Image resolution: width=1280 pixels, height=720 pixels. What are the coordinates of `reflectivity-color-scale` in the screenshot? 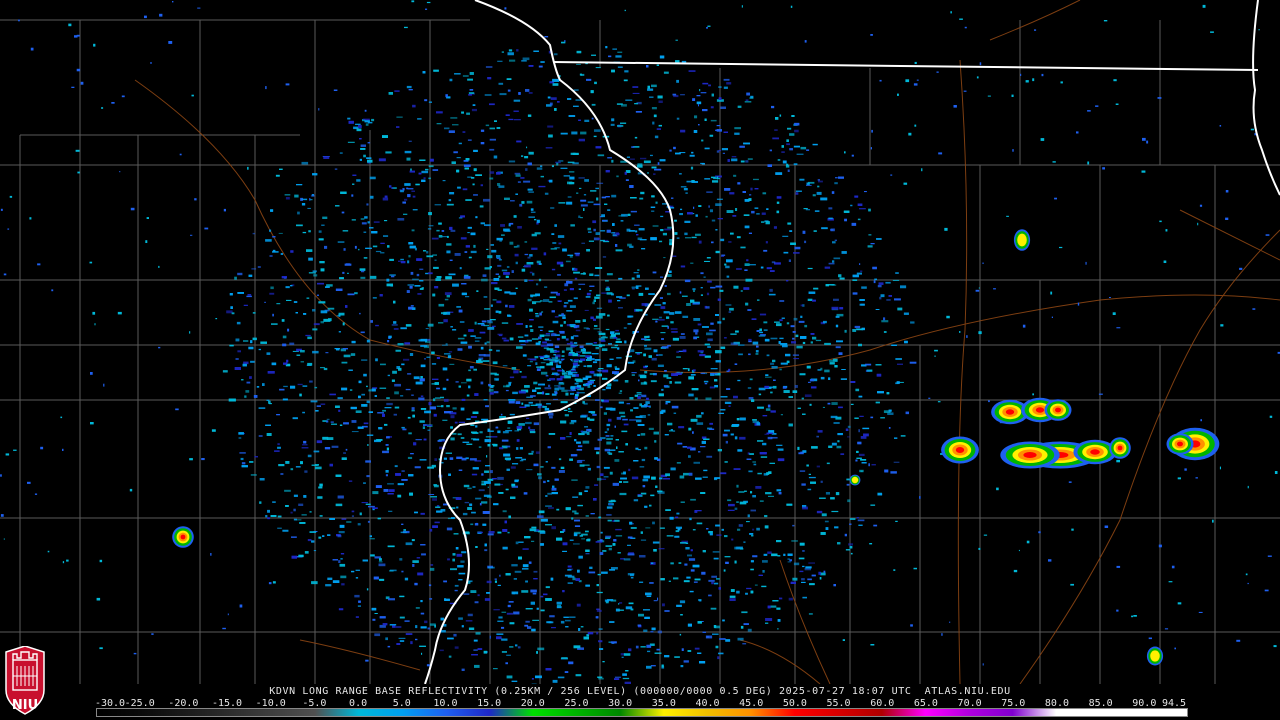 It's located at (642, 712).